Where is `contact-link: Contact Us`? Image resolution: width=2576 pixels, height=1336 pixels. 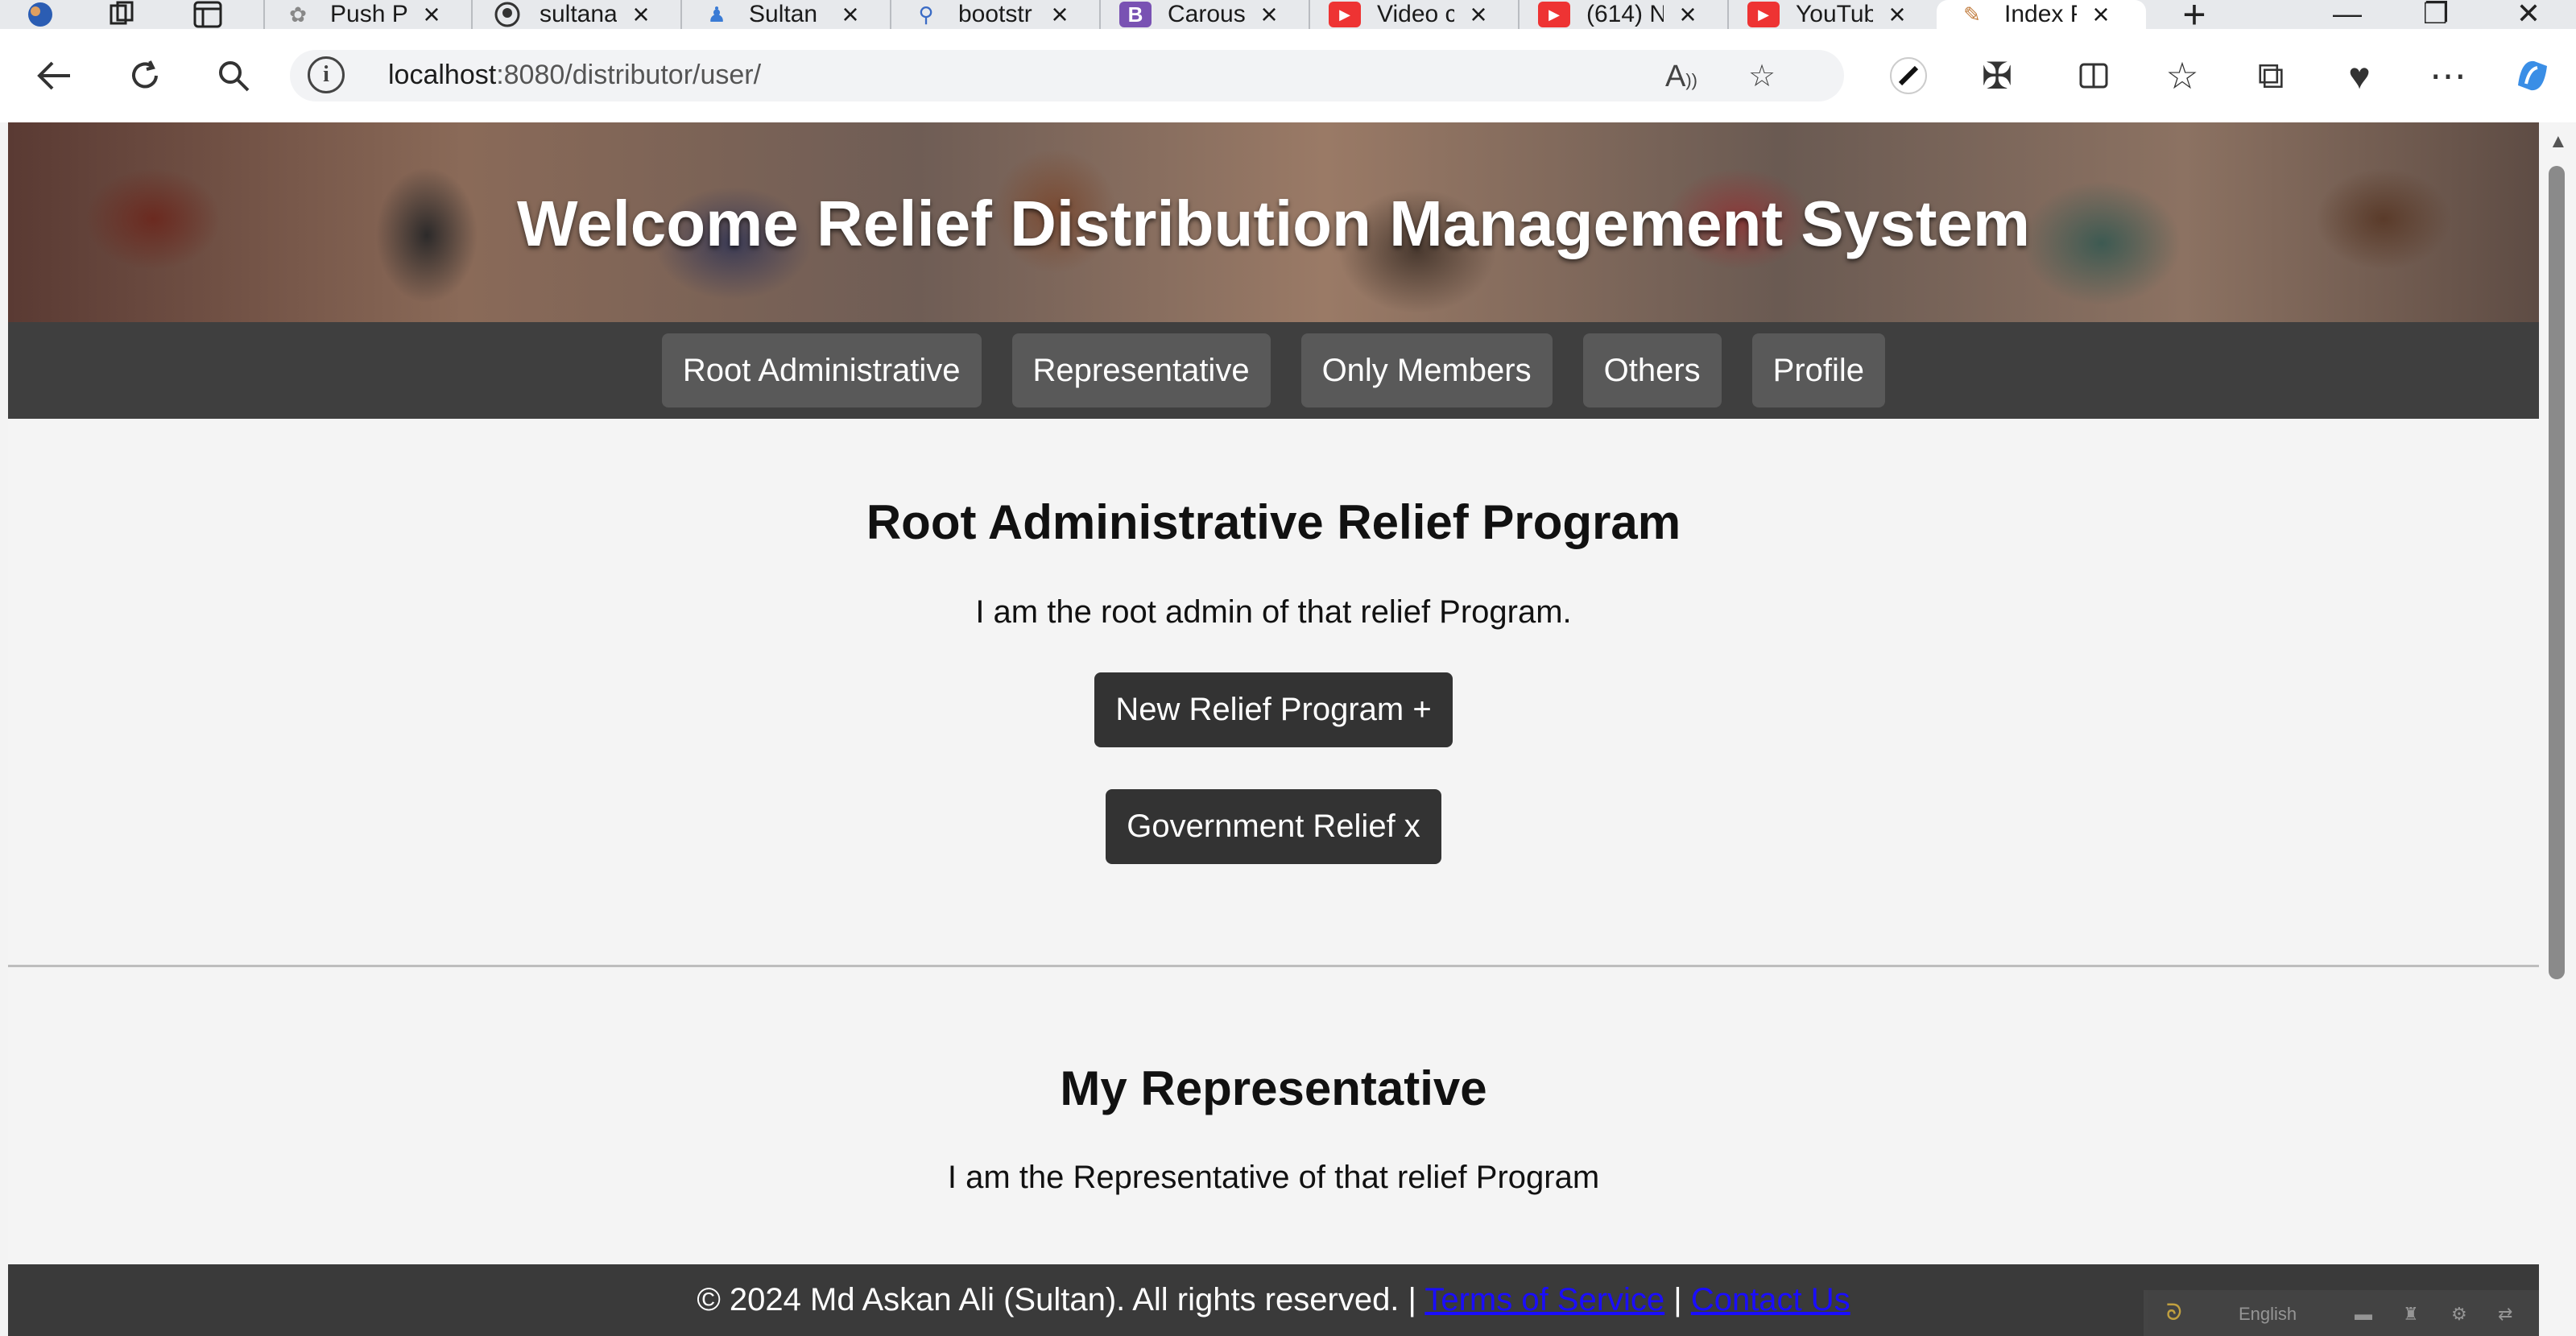
contact-link: Contact Us is located at coordinates (1770, 1299).